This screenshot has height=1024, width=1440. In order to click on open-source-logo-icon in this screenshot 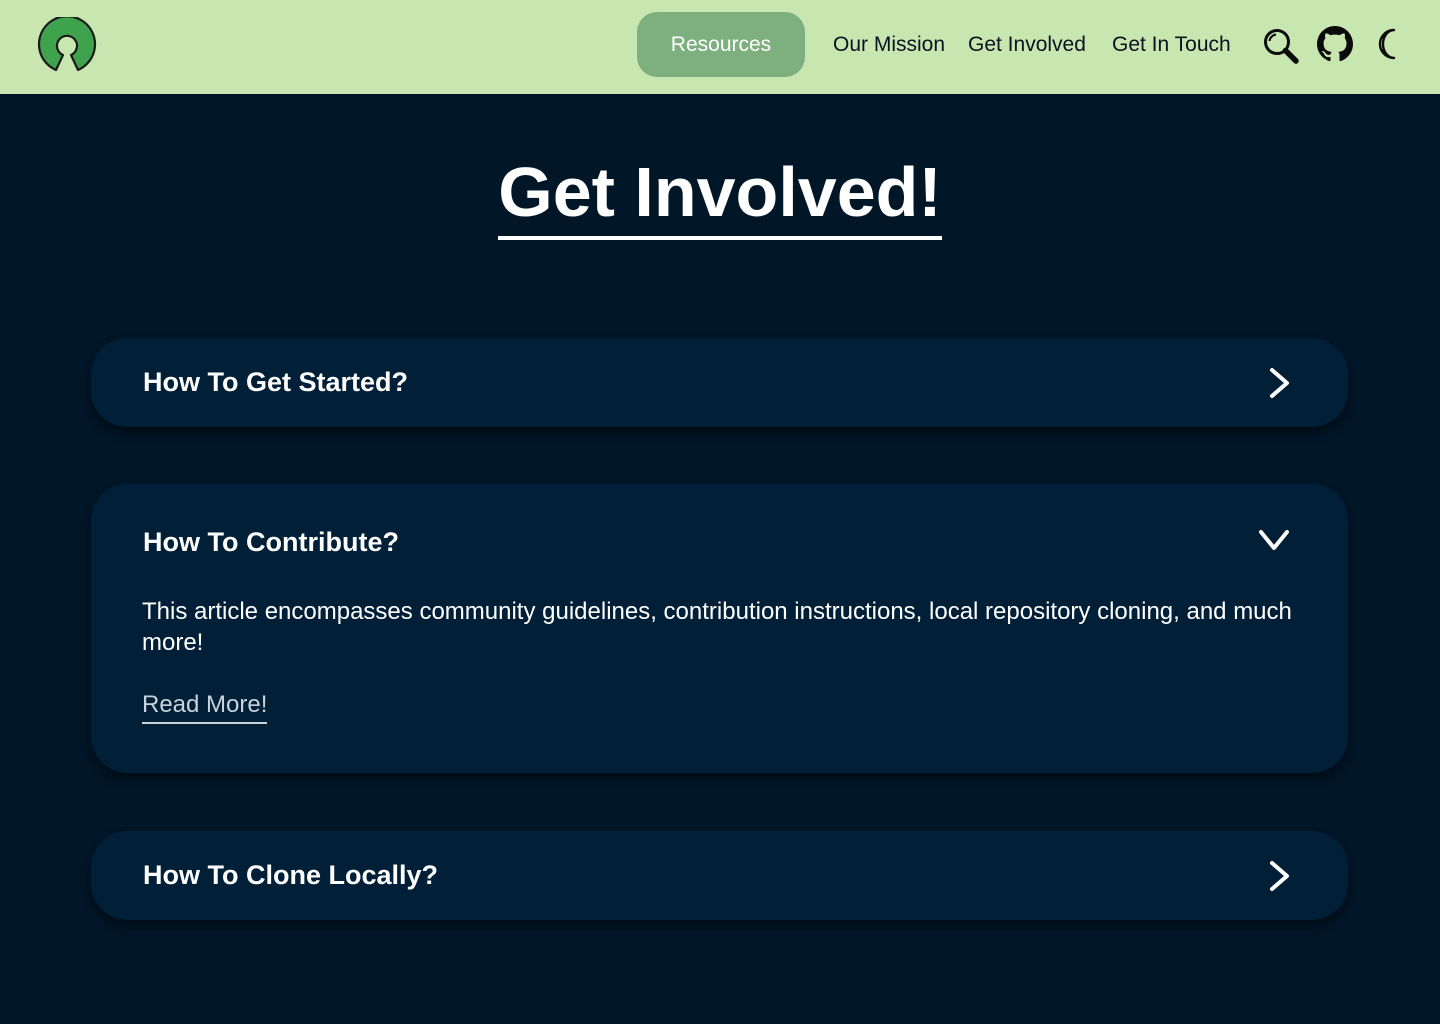, I will do `click(67, 45)`.